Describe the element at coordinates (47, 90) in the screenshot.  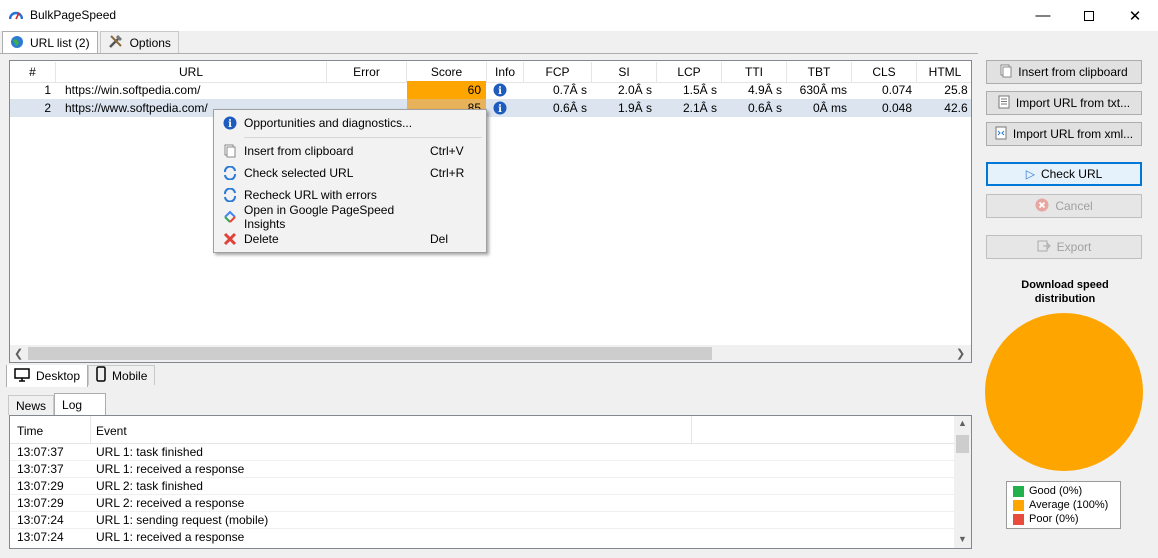
I see `row-num: 1` at that location.